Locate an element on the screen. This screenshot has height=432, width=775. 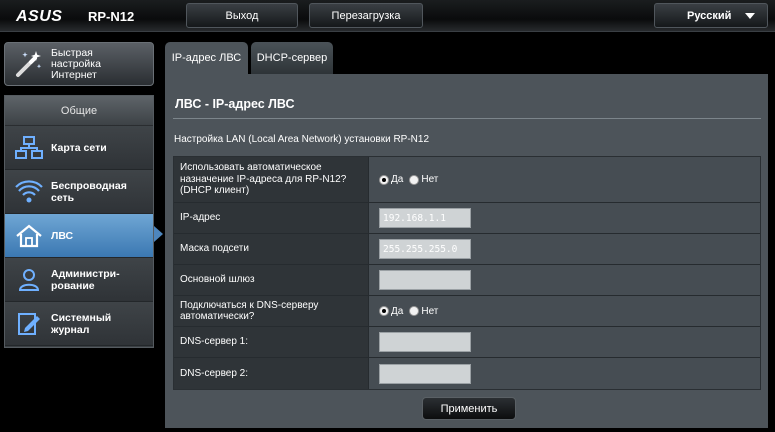
auto-dns-yes-radio: Да is located at coordinates (391, 311).